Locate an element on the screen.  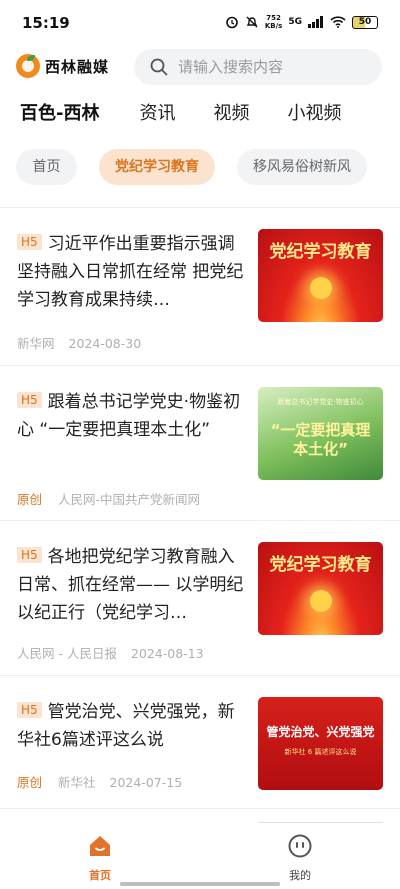
network-type: 5G is located at coordinates (295, 22).